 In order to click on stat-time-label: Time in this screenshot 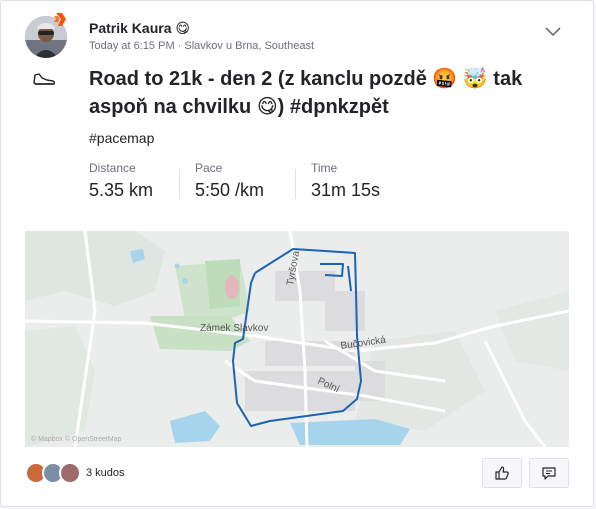, I will do `click(324, 168)`.